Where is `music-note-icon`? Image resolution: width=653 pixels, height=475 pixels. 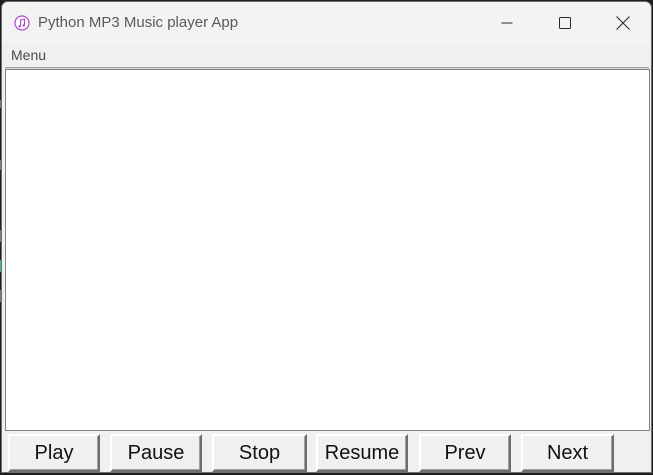 music-note-icon is located at coordinates (22, 23).